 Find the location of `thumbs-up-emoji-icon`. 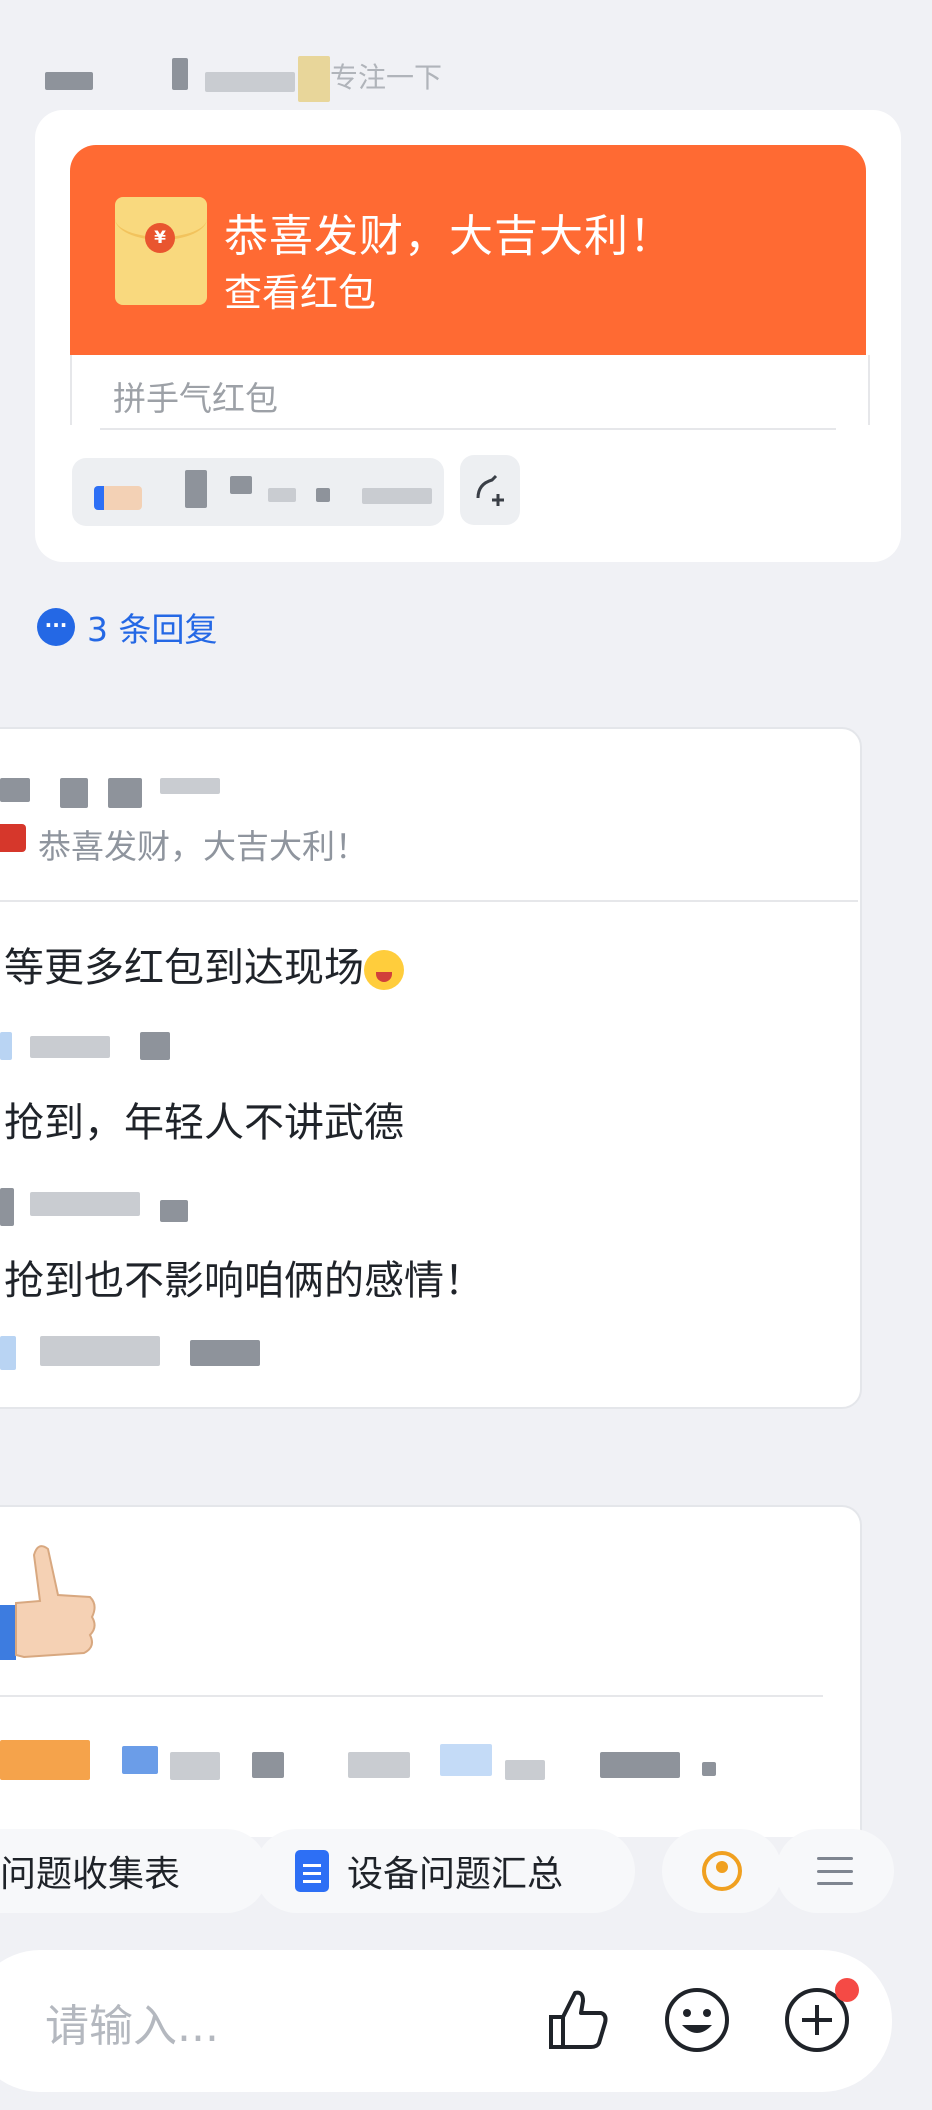

thumbs-up-emoji-icon is located at coordinates (48, 1602).